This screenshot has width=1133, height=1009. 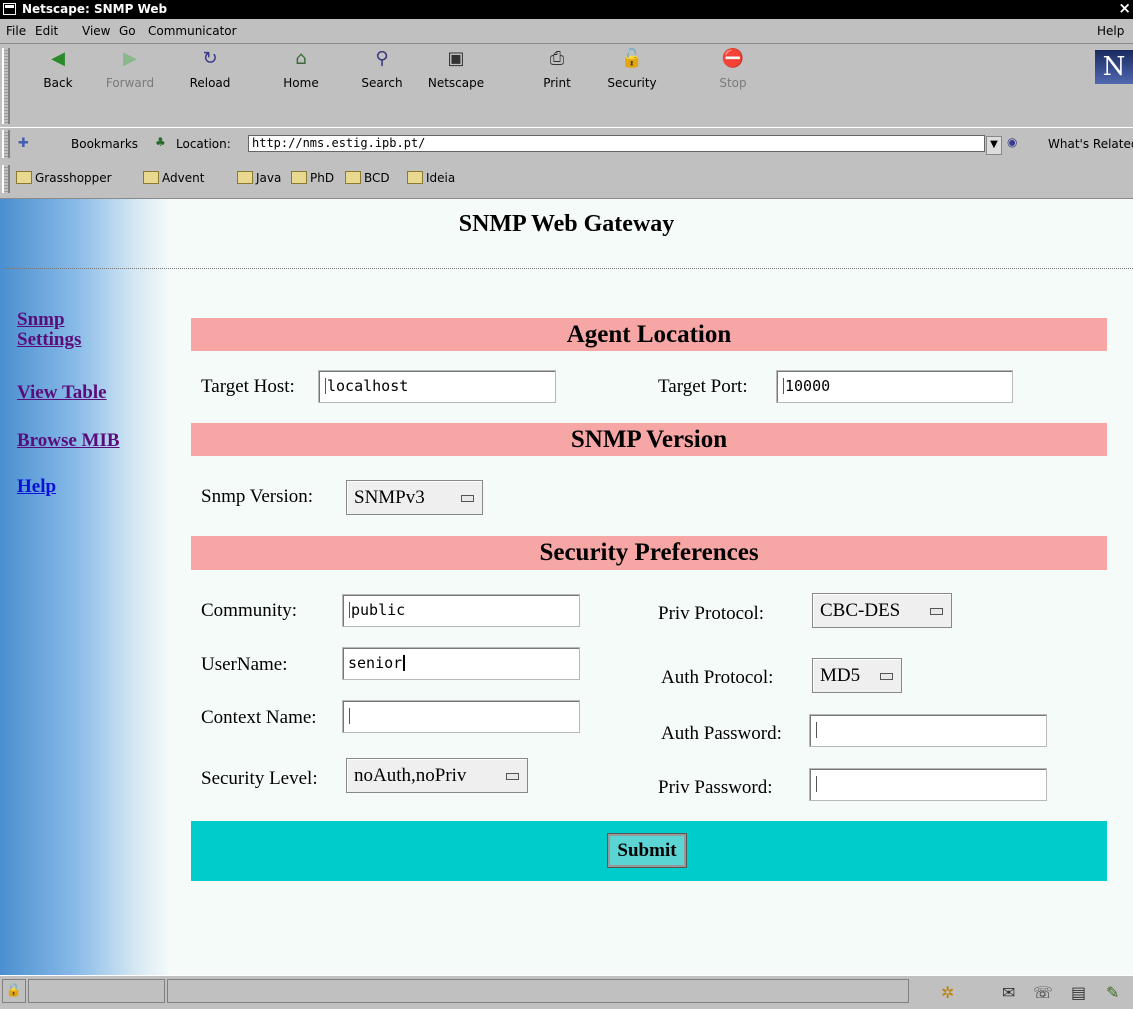 I want to click on search-button: ⚲ Search, so click(x=382, y=69).